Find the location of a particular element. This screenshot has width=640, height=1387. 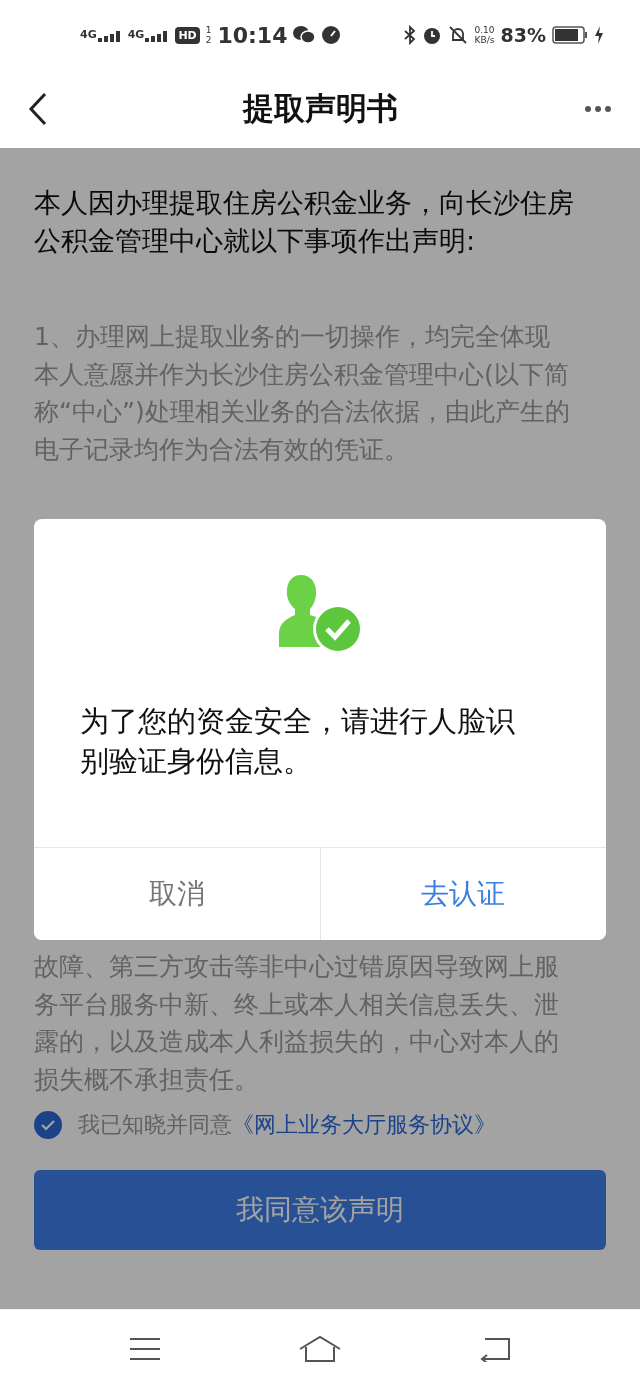

agree-button: 我同意该声明 is located at coordinates (320, 1210).